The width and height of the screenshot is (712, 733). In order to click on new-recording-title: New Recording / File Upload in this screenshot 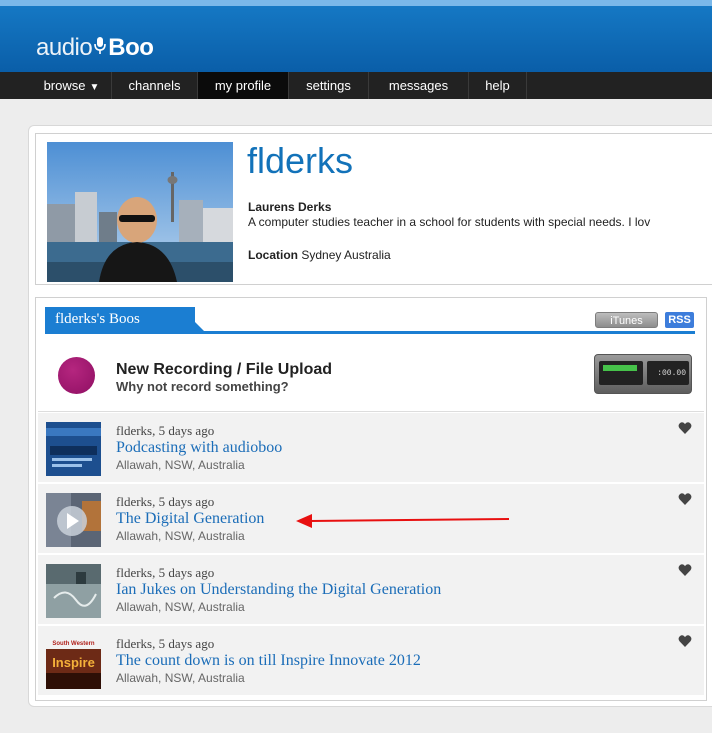, I will do `click(224, 370)`.